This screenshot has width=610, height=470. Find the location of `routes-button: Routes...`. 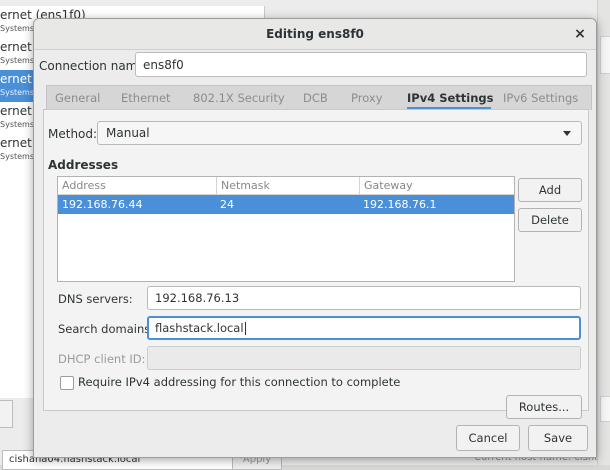

routes-button: Routes... is located at coordinates (544, 407).